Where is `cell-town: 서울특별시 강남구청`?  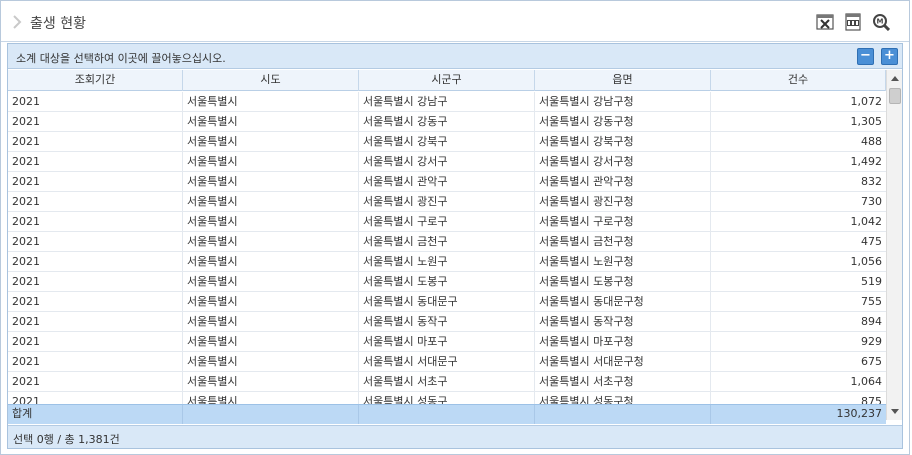
cell-town: 서울특별시 강남구청 is located at coordinates (623, 102).